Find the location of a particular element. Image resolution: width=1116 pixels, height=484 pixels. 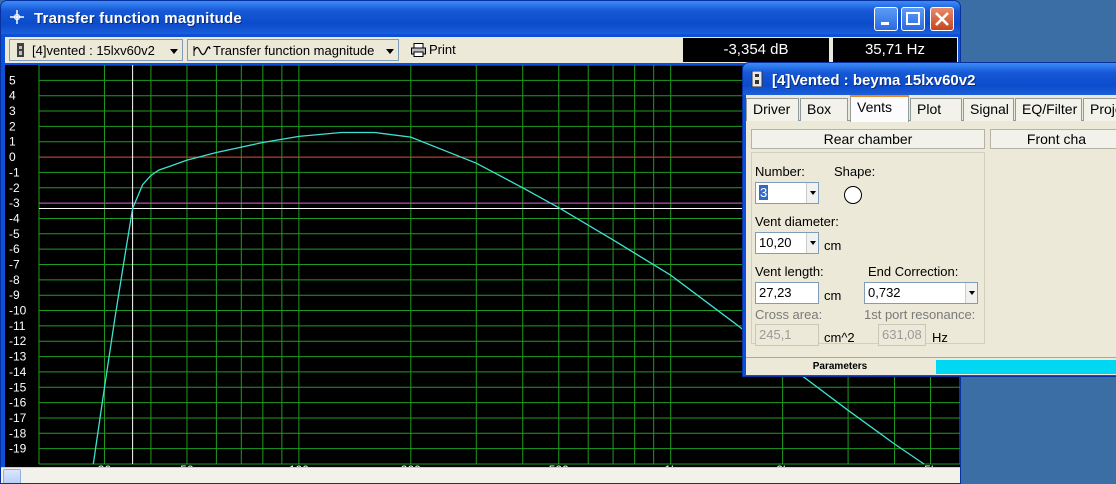

number-label: Number: is located at coordinates (780, 171).